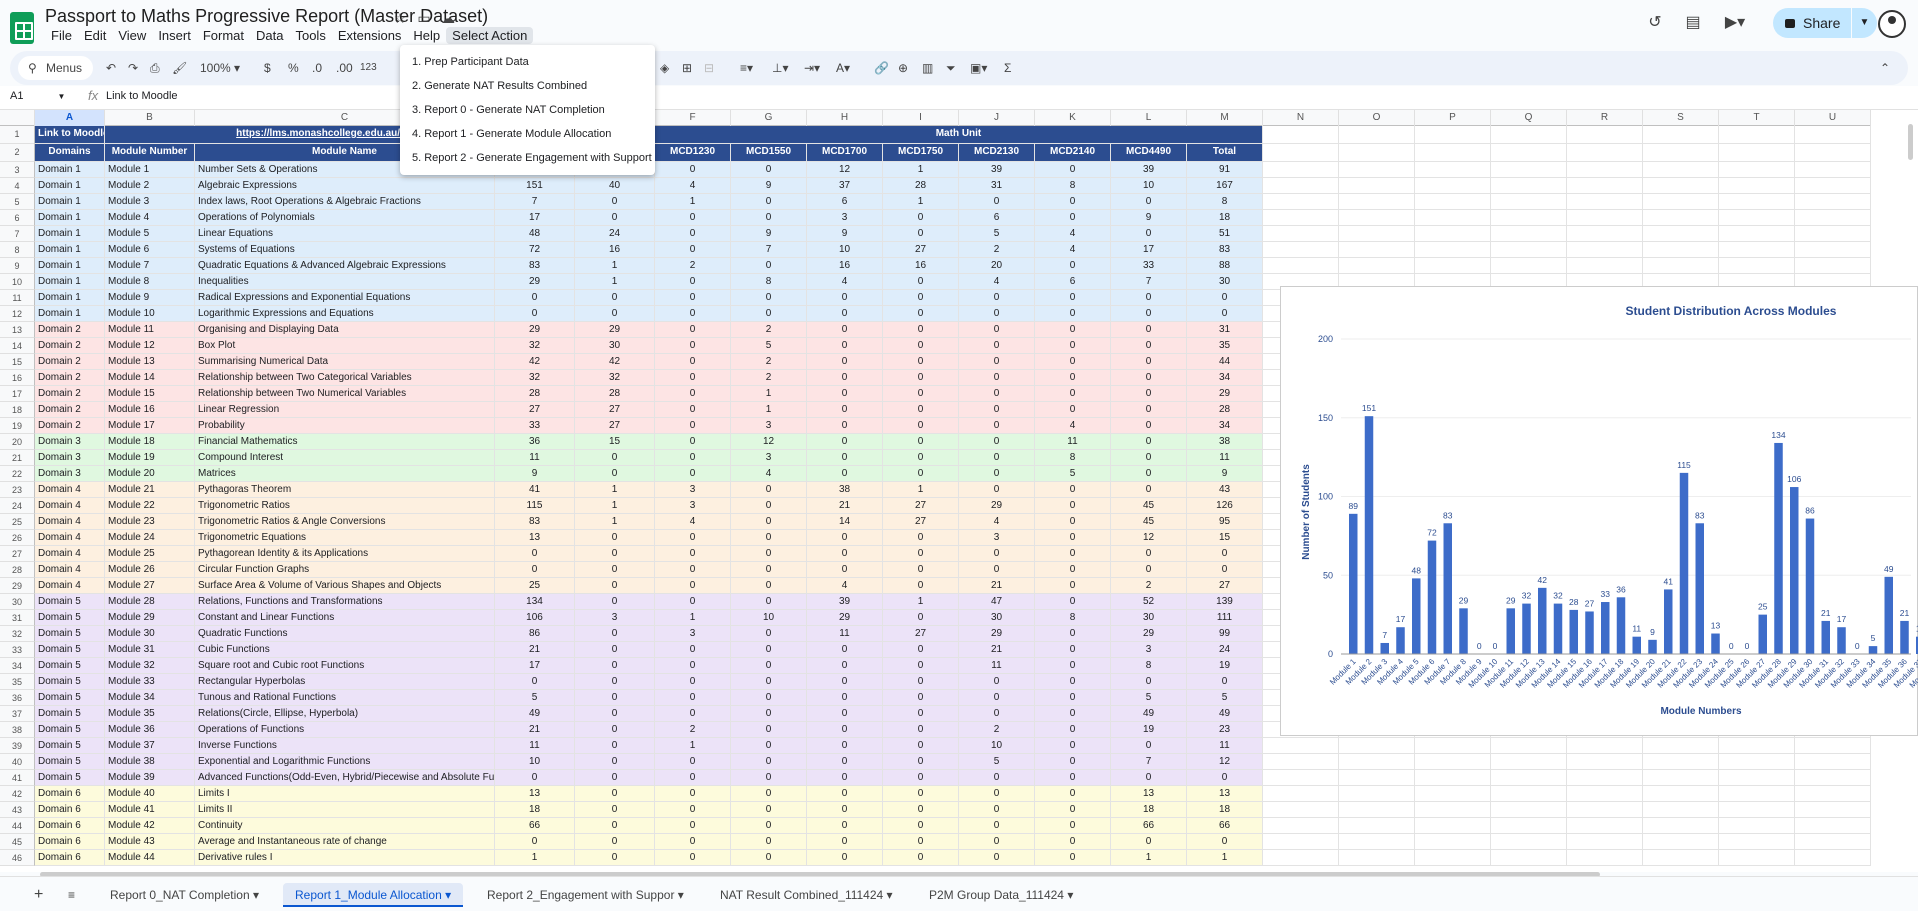 This screenshot has width=1918, height=911. Describe the element at coordinates (845, 118) in the screenshot. I see `column-header: H` at that location.